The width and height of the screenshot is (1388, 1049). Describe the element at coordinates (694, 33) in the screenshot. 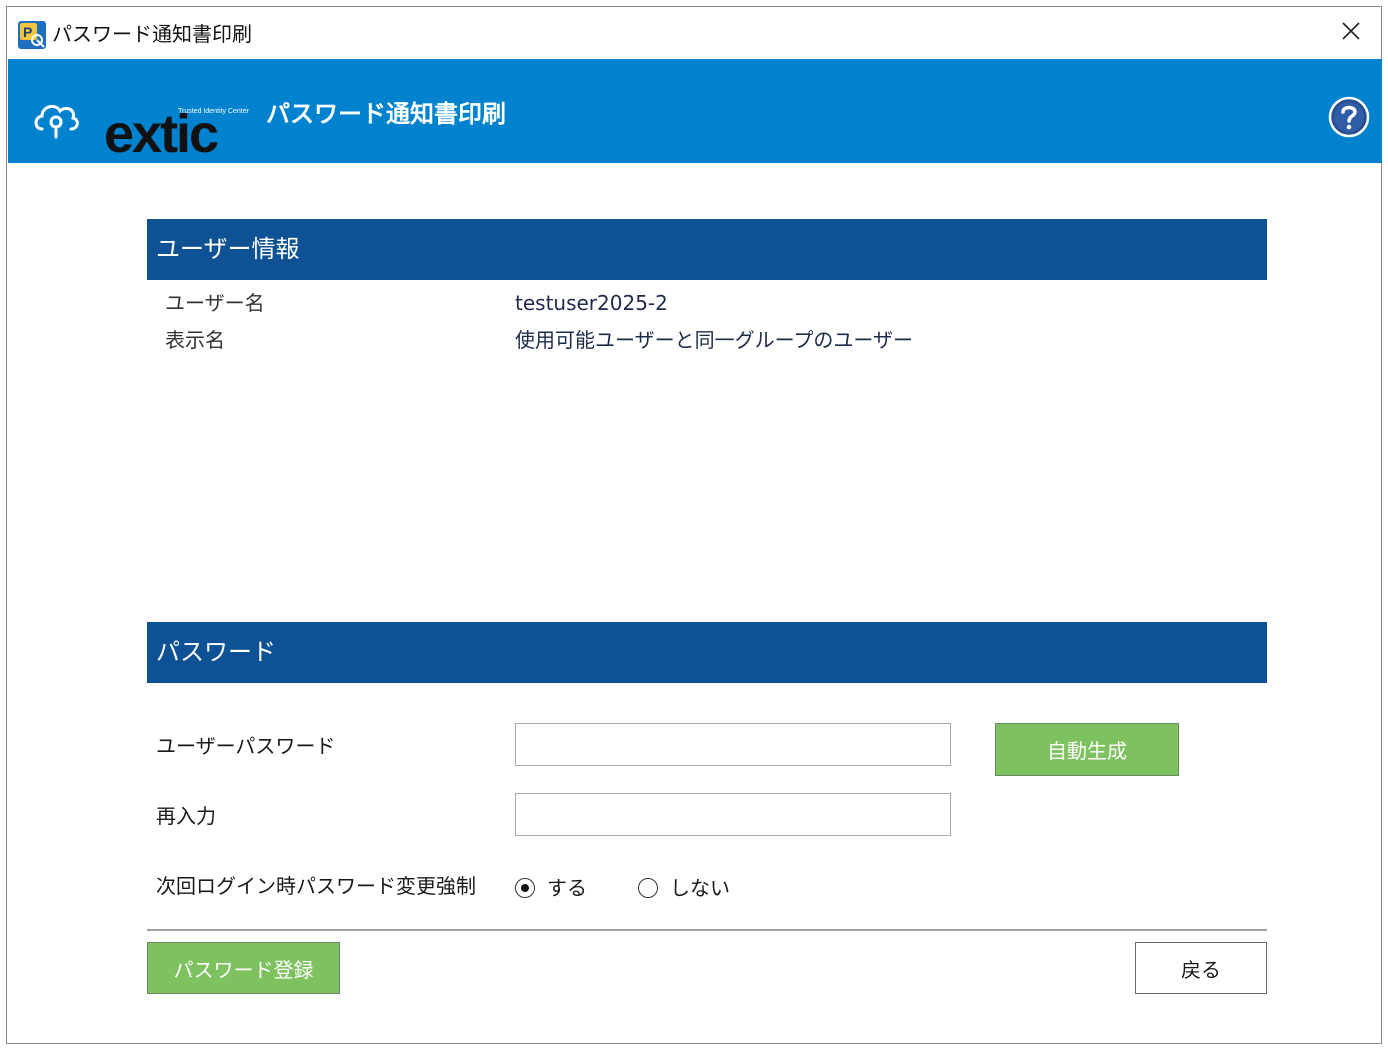

I see `title-bar: P パスワード通知書印刷` at that location.